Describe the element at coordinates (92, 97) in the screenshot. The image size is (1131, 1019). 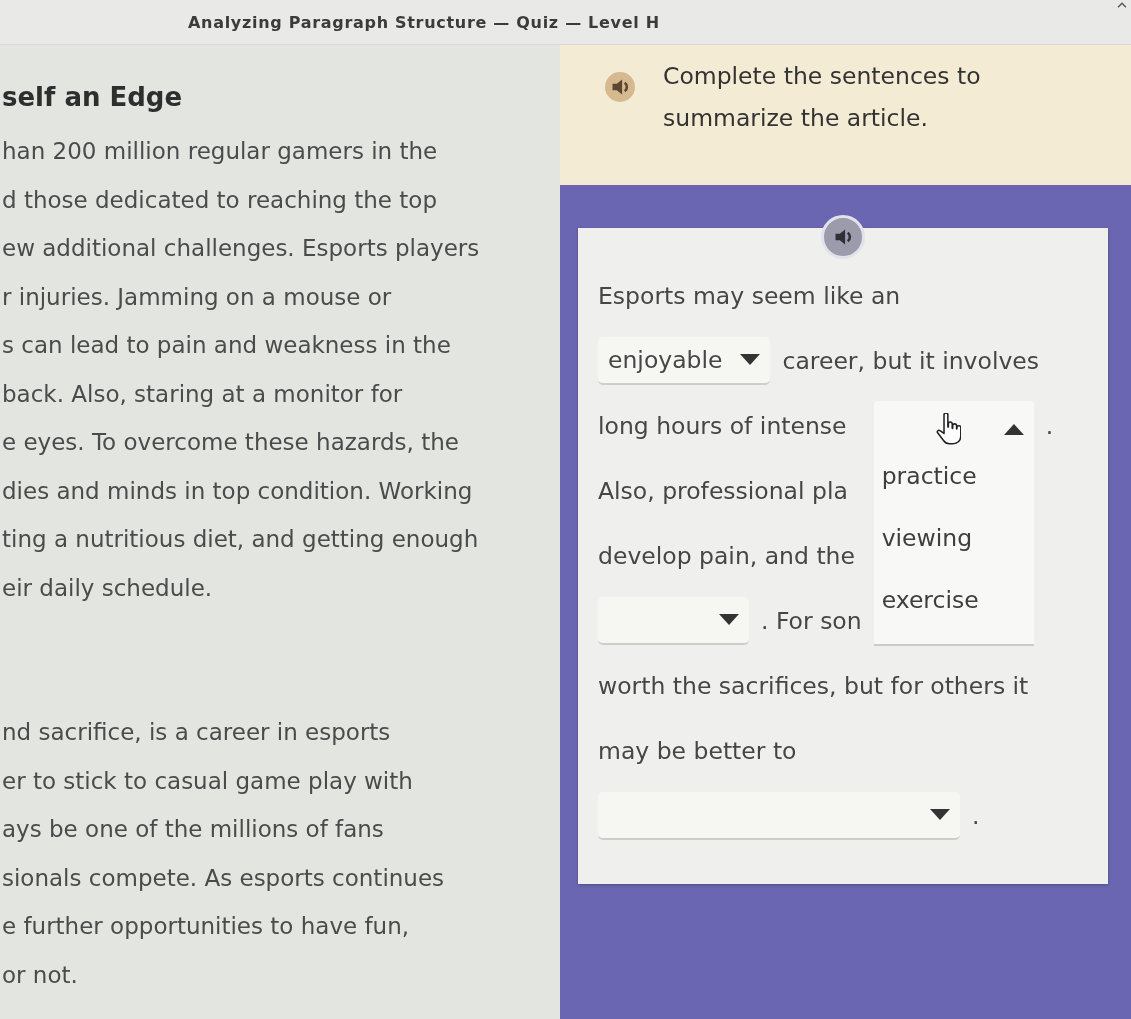
I see `article-heading: self an Edge` at that location.